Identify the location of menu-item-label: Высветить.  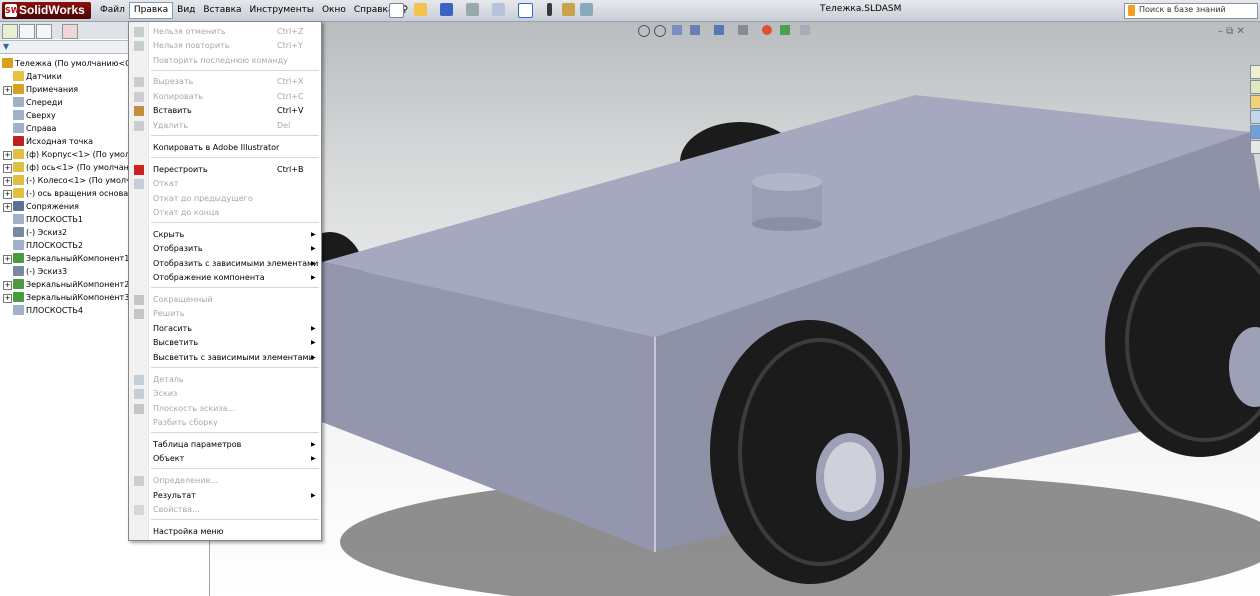
(176, 342).